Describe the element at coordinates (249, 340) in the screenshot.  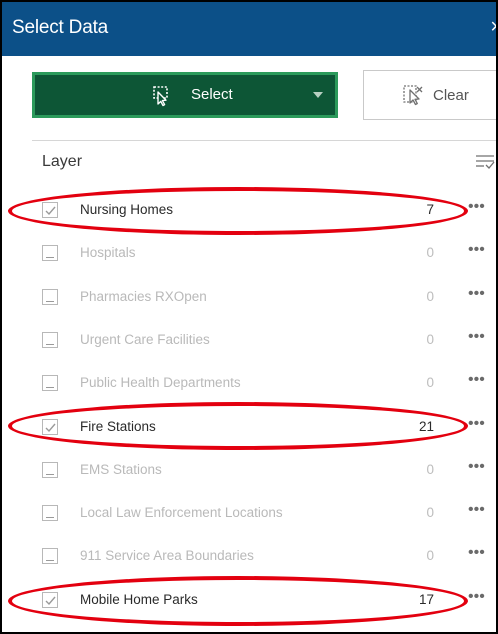
I see `layer-row: Urgent Care Facilities 0 •••` at that location.